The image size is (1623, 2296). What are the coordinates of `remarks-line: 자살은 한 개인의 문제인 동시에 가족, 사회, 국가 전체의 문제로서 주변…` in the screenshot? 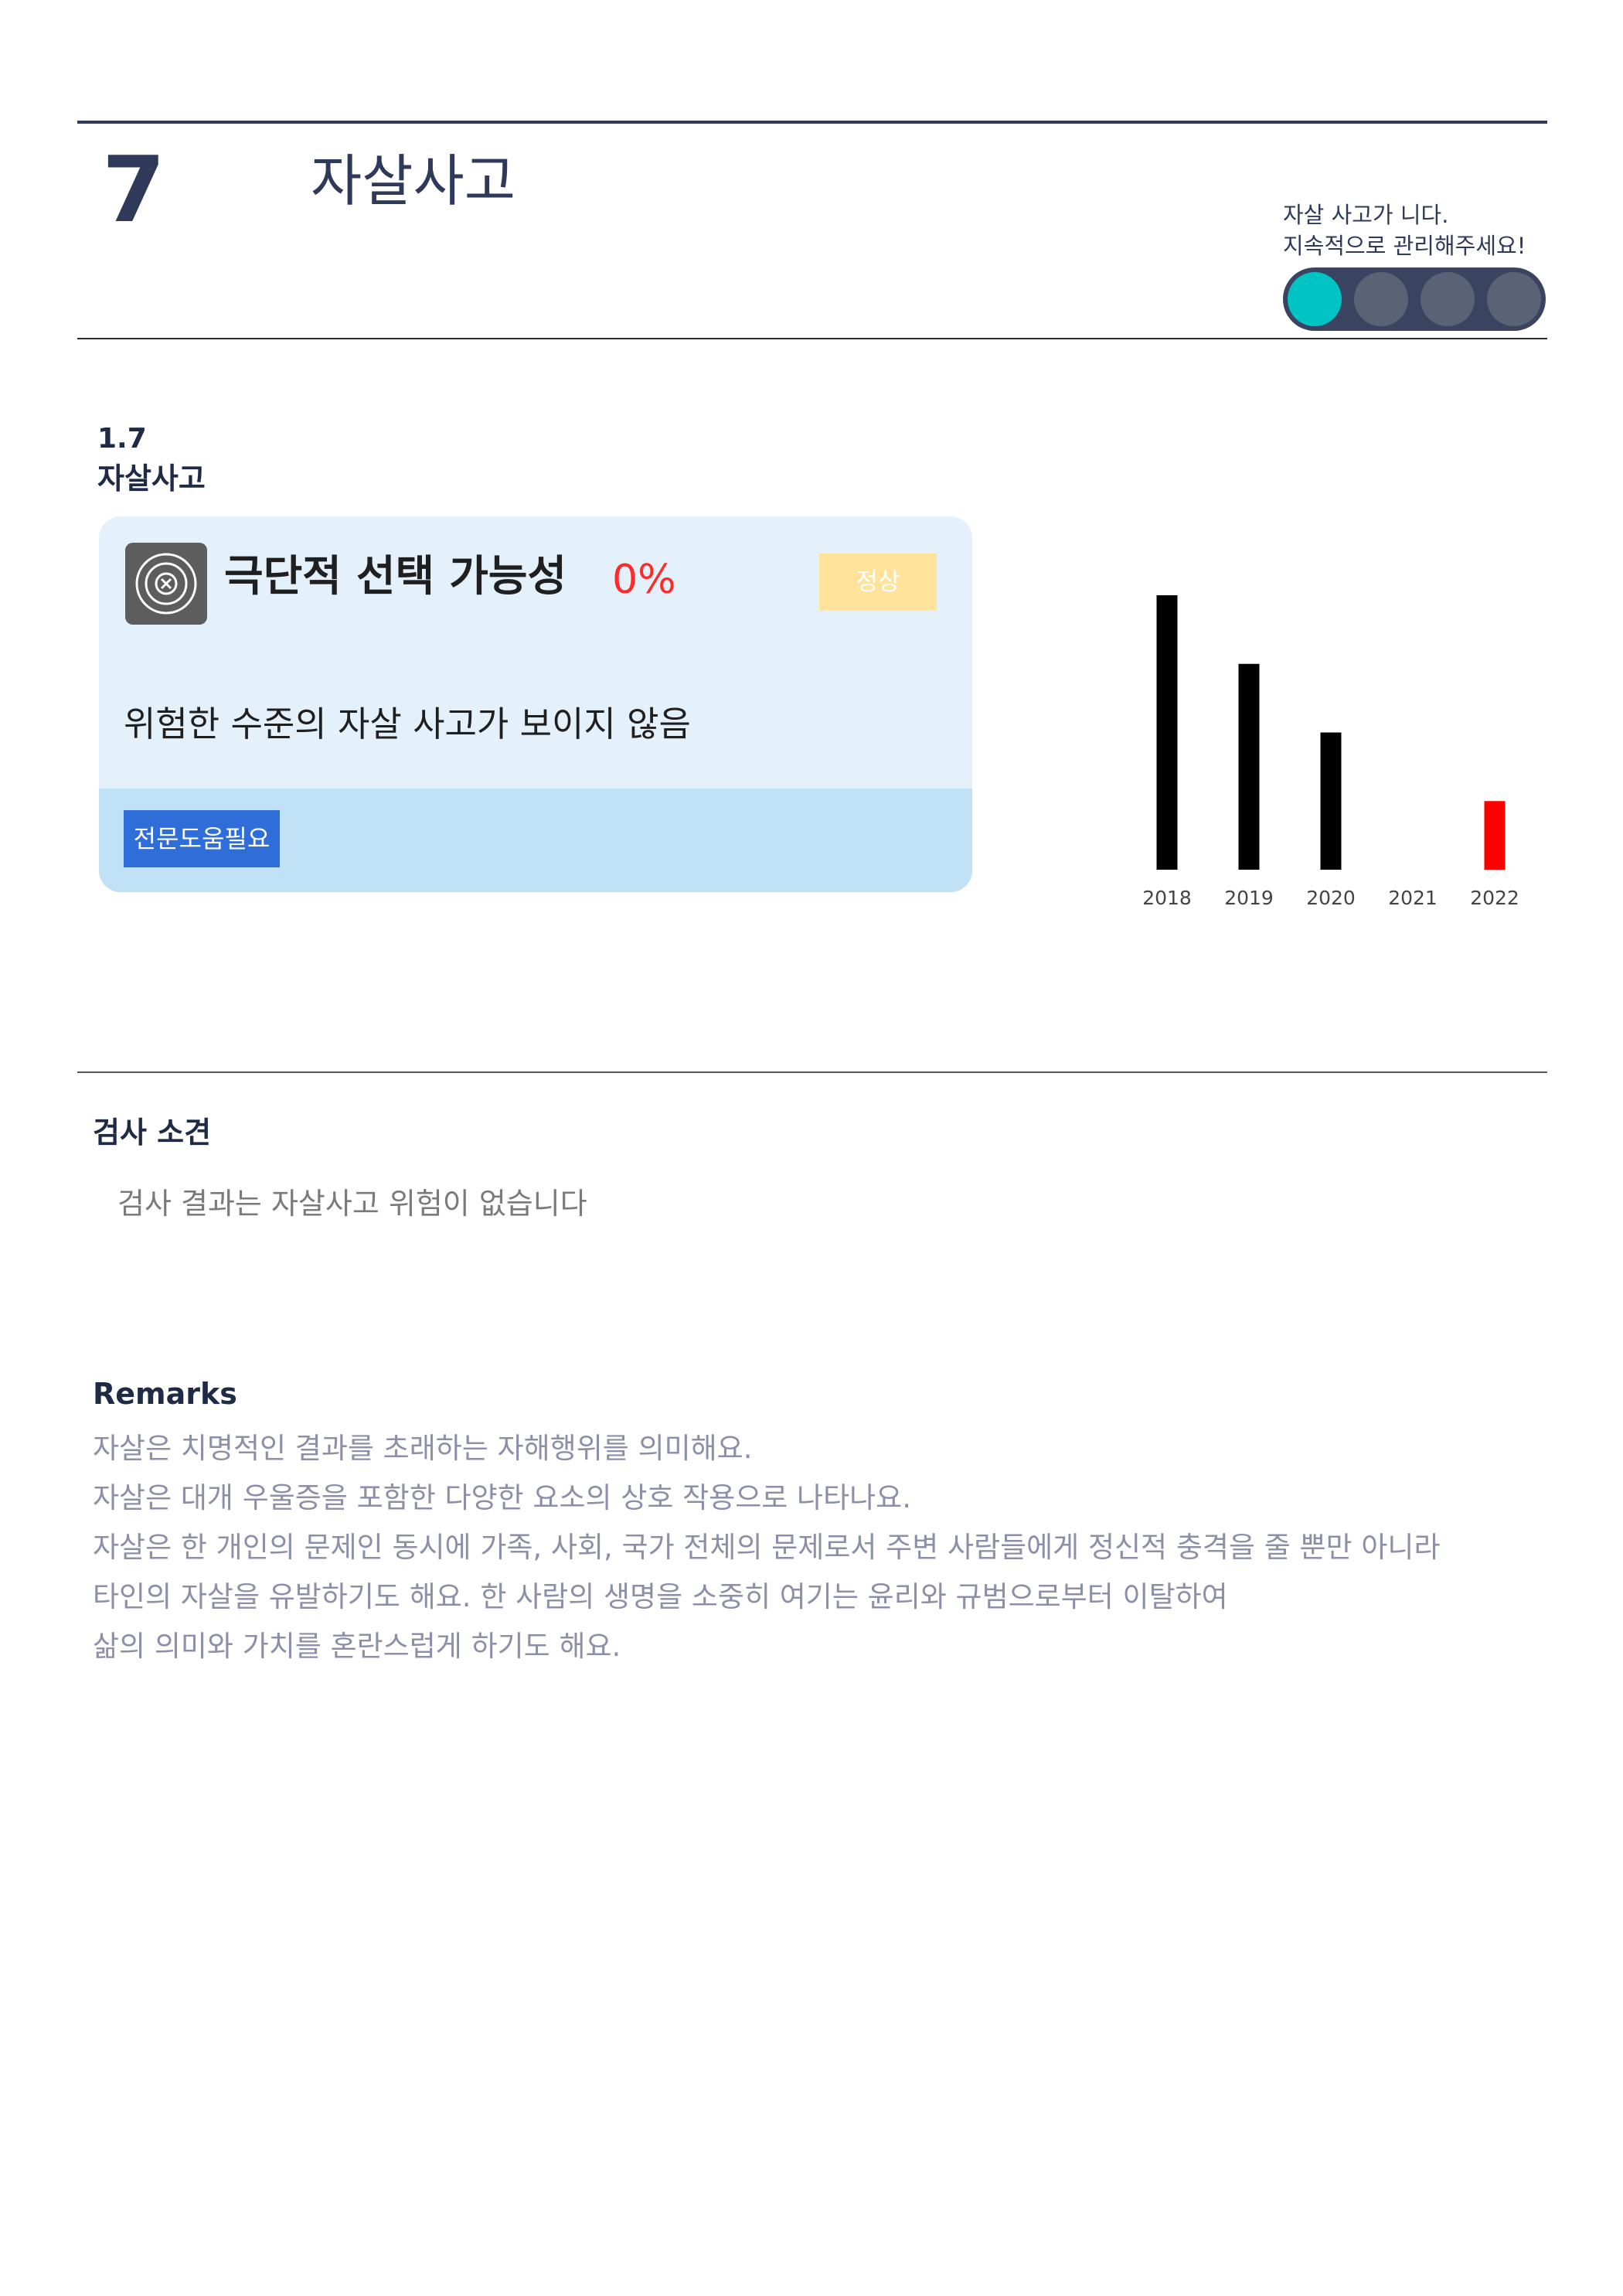 It's located at (767, 1547).